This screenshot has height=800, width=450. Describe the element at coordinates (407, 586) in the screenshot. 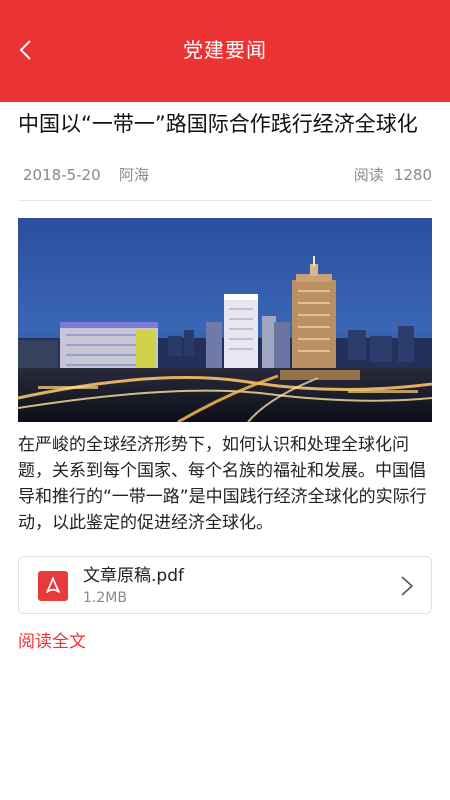

I see `chevron-right-icon` at that location.